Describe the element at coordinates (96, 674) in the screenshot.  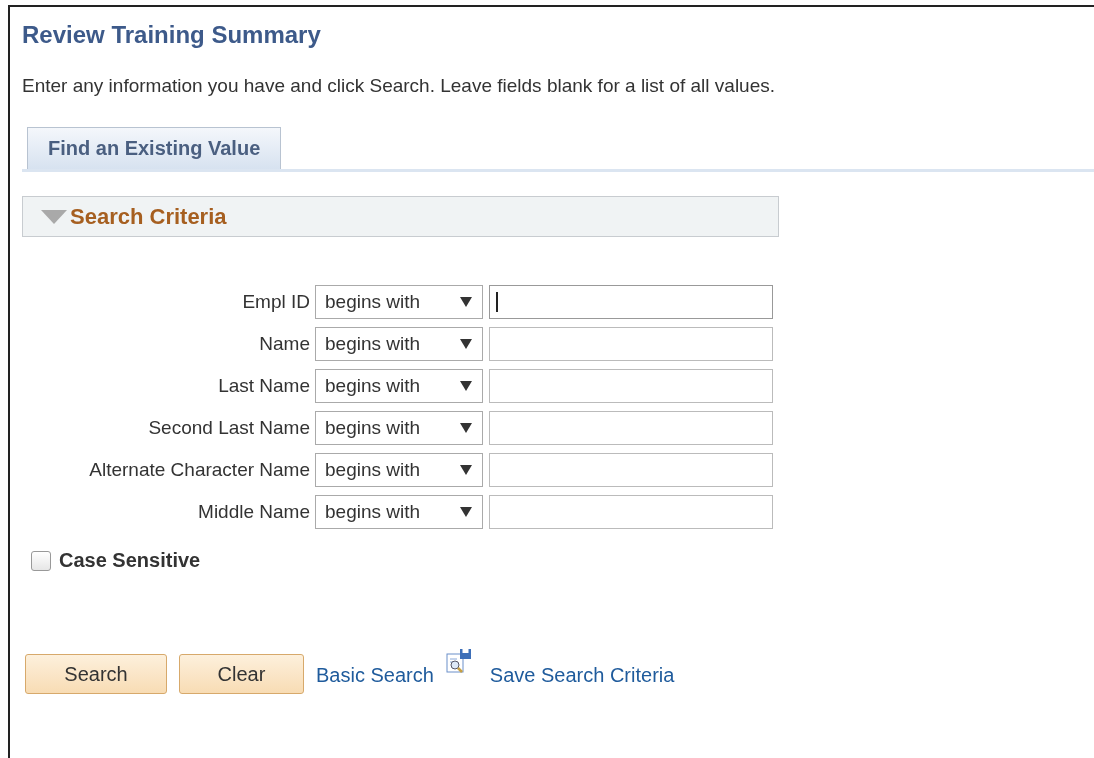
I see `action-button: Search` at that location.